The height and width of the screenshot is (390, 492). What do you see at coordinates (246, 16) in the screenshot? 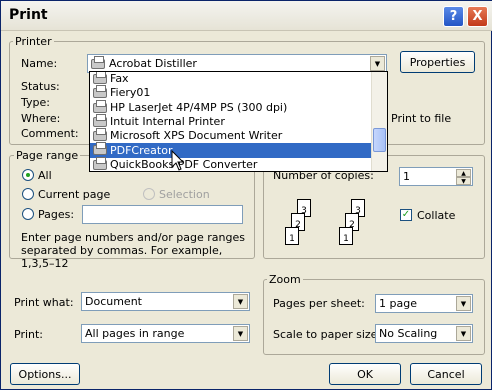
I see `title-bar: Print ? X` at bounding box center [246, 16].